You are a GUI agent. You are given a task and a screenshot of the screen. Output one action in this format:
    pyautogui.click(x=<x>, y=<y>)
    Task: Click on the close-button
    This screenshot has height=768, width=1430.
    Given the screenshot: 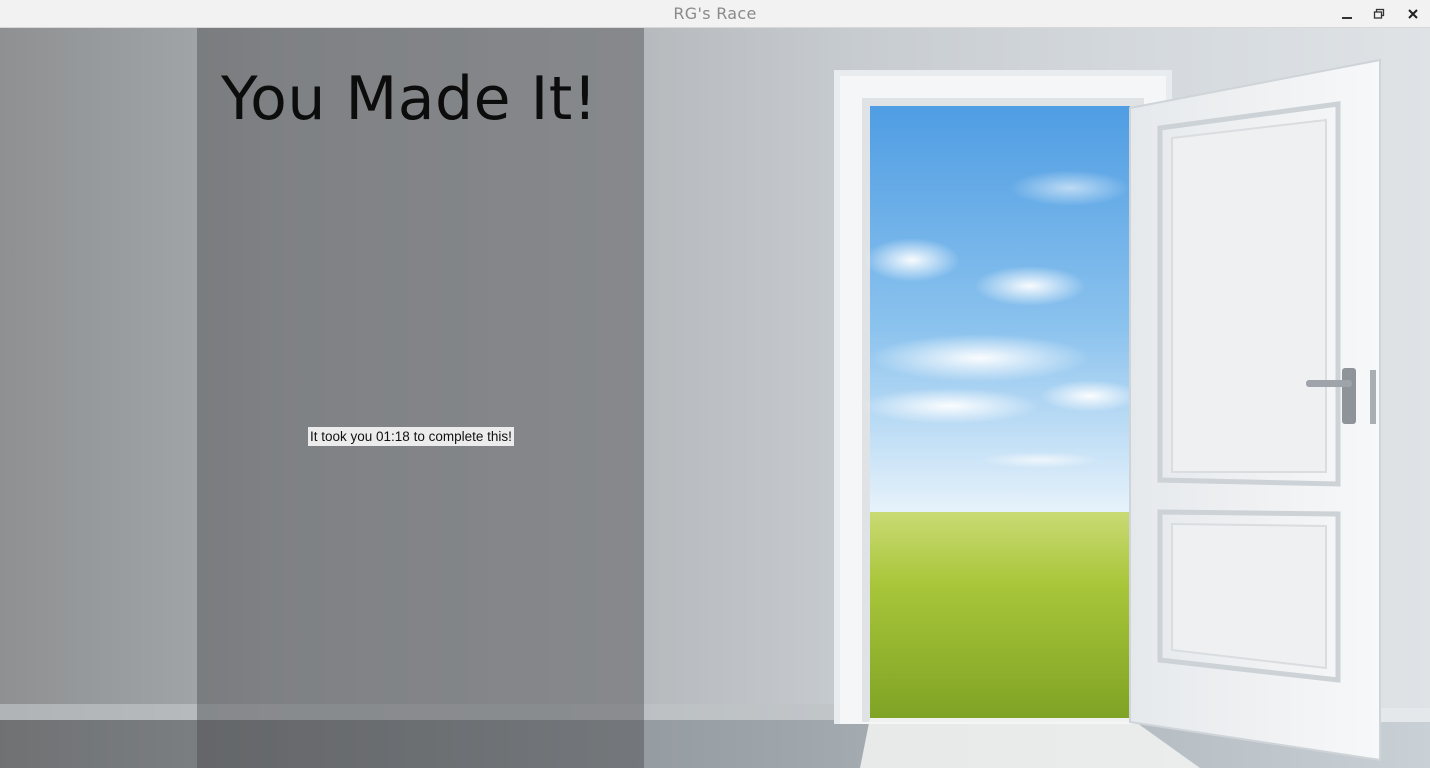 What is the action you would take?
    pyautogui.click(x=1413, y=14)
    